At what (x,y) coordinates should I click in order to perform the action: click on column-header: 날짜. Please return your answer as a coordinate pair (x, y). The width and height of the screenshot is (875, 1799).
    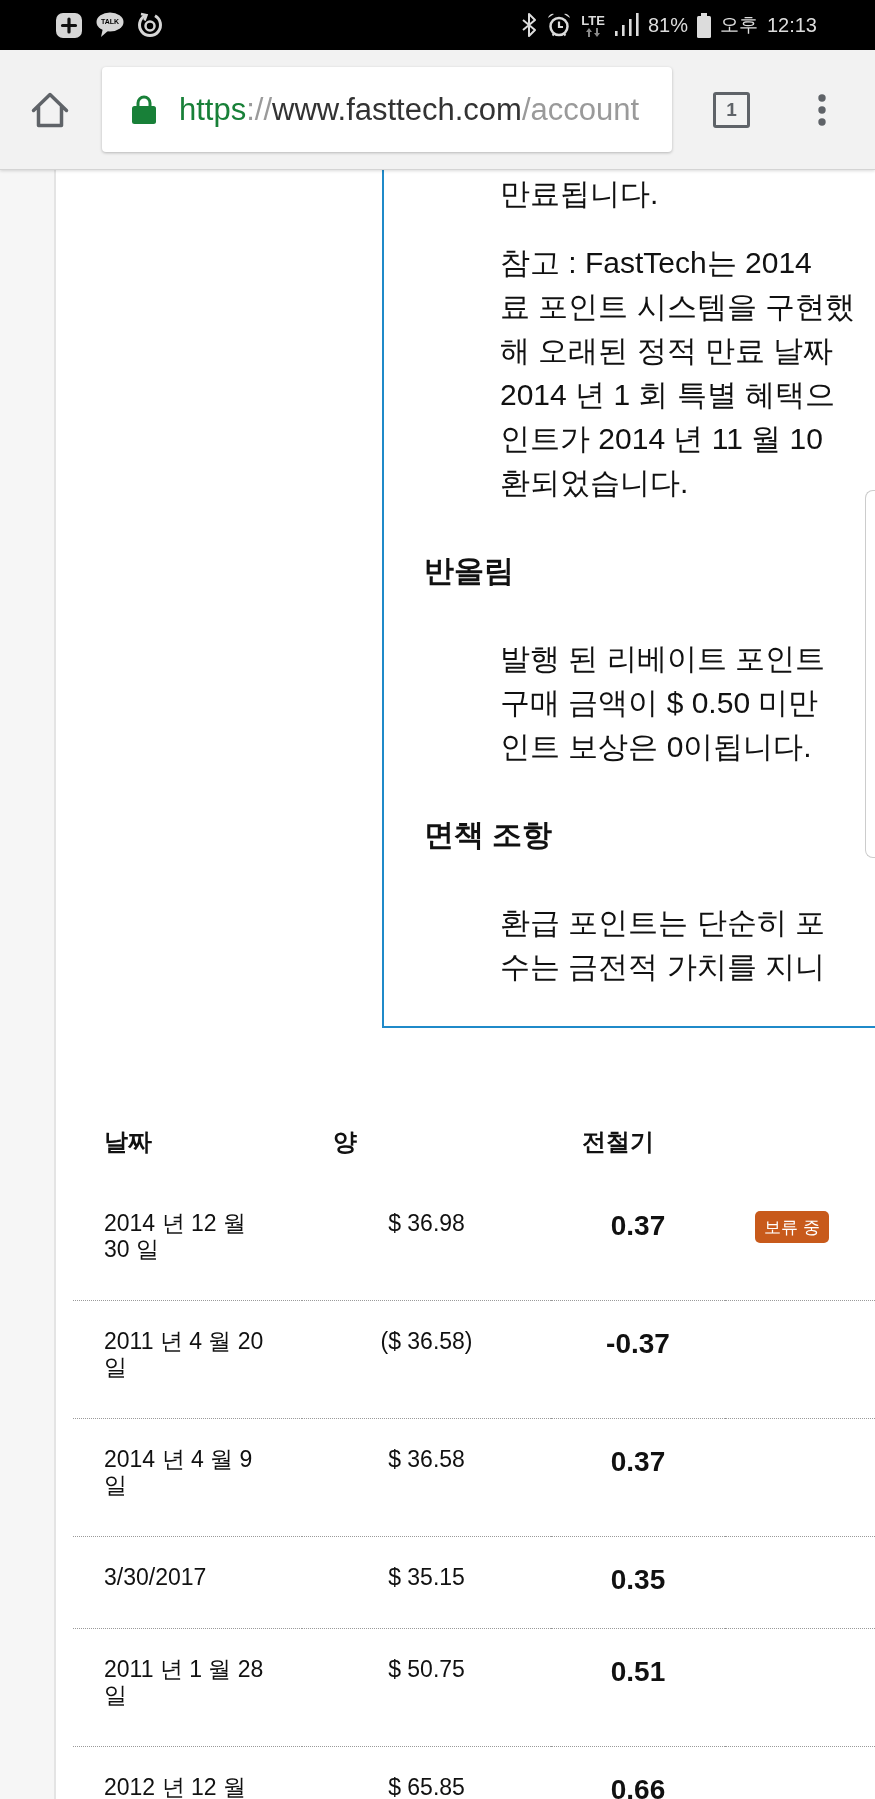
    Looking at the image, I should click on (128, 1142).